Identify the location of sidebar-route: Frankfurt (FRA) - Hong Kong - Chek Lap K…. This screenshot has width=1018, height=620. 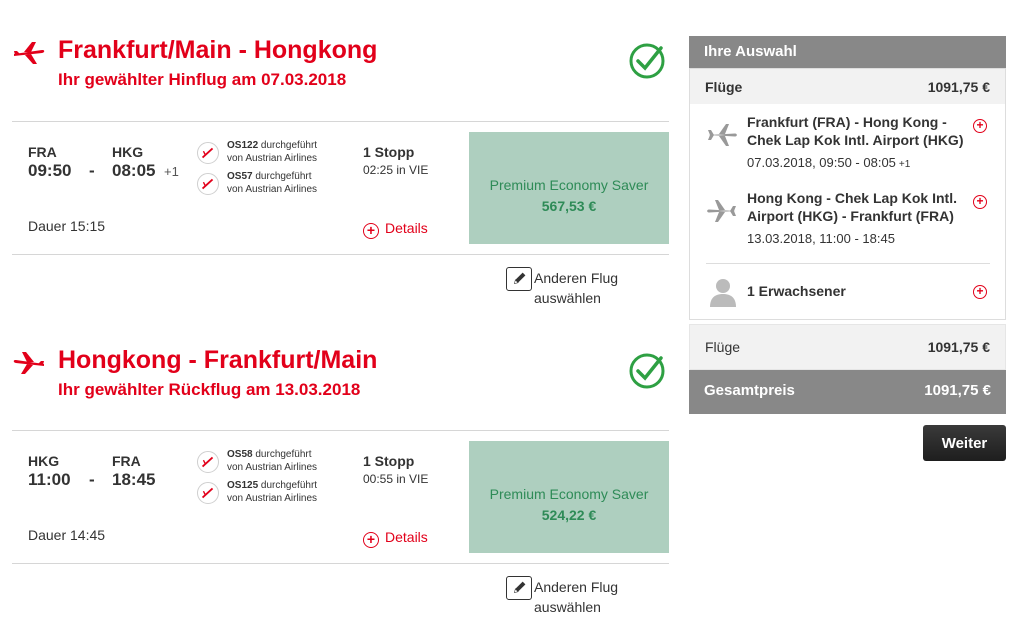
(855, 131).